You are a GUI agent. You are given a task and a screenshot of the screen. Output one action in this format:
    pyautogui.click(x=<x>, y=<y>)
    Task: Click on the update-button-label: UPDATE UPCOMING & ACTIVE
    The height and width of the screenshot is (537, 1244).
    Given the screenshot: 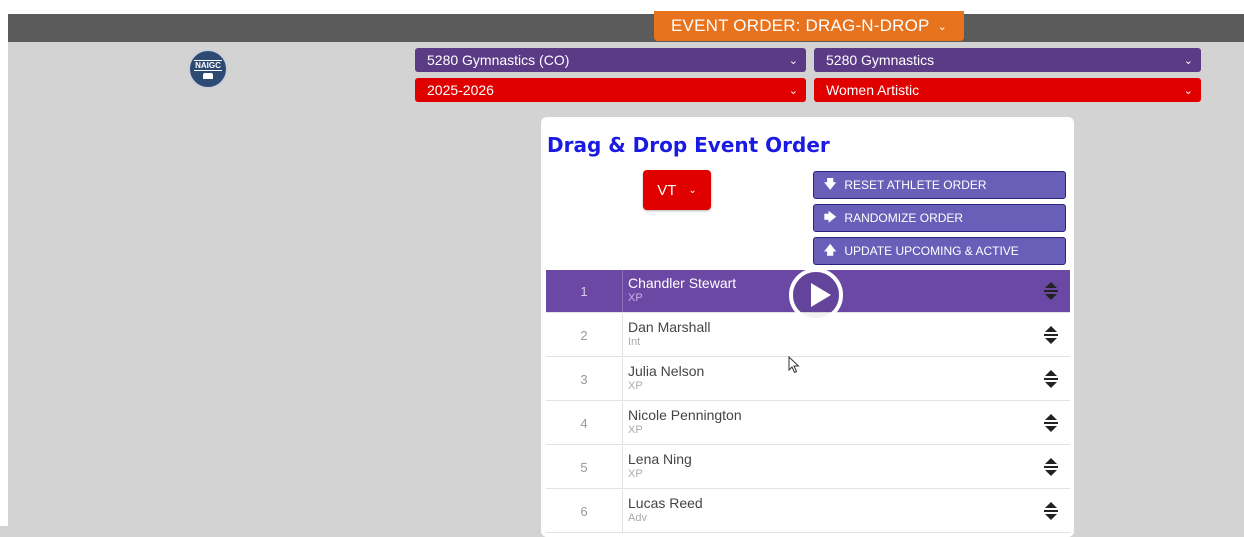 What is the action you would take?
    pyautogui.click(x=931, y=251)
    